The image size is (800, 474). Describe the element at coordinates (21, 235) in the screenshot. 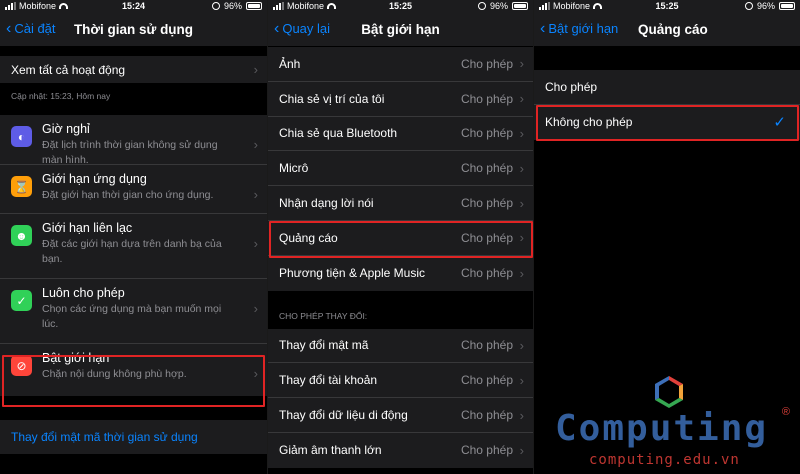

I see `contact-icon: ☻` at that location.